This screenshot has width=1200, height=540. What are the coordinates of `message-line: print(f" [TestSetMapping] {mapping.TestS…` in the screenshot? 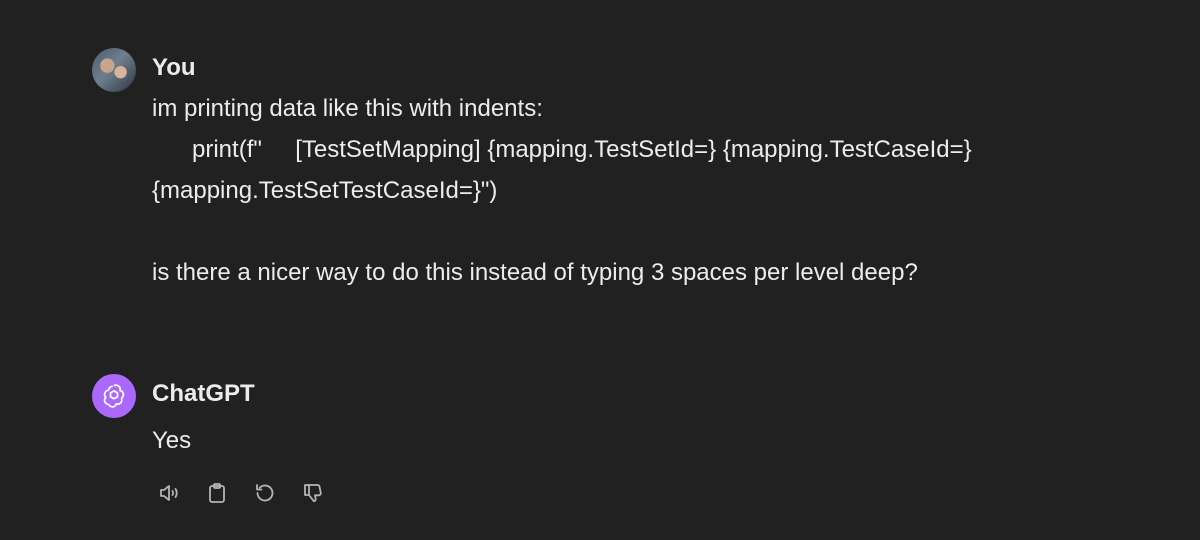 It's located at (562, 149).